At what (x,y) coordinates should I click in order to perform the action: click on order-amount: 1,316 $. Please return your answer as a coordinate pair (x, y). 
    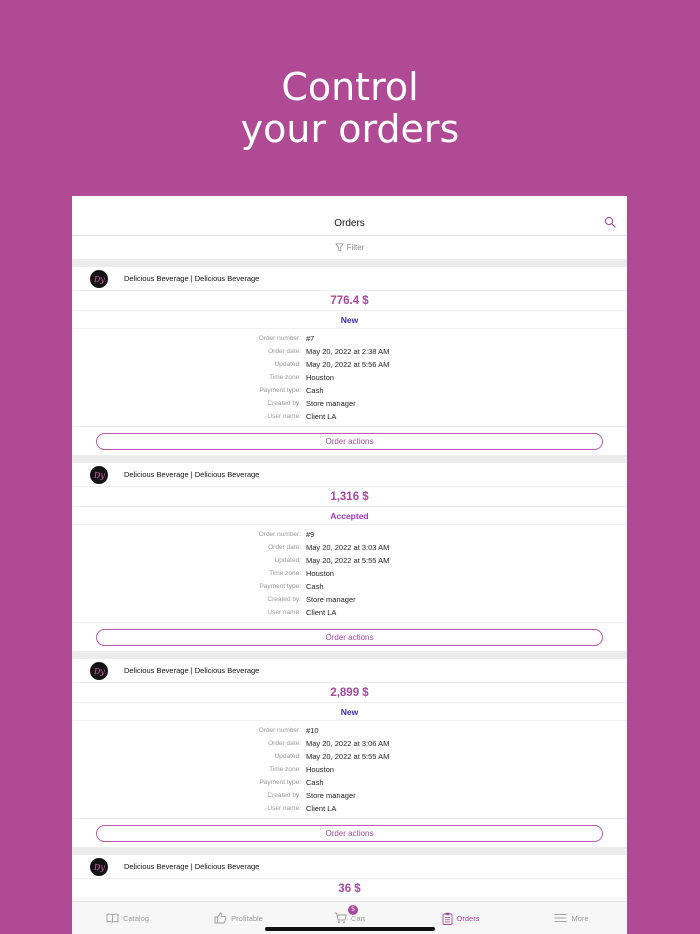
    Looking at the image, I should click on (349, 497).